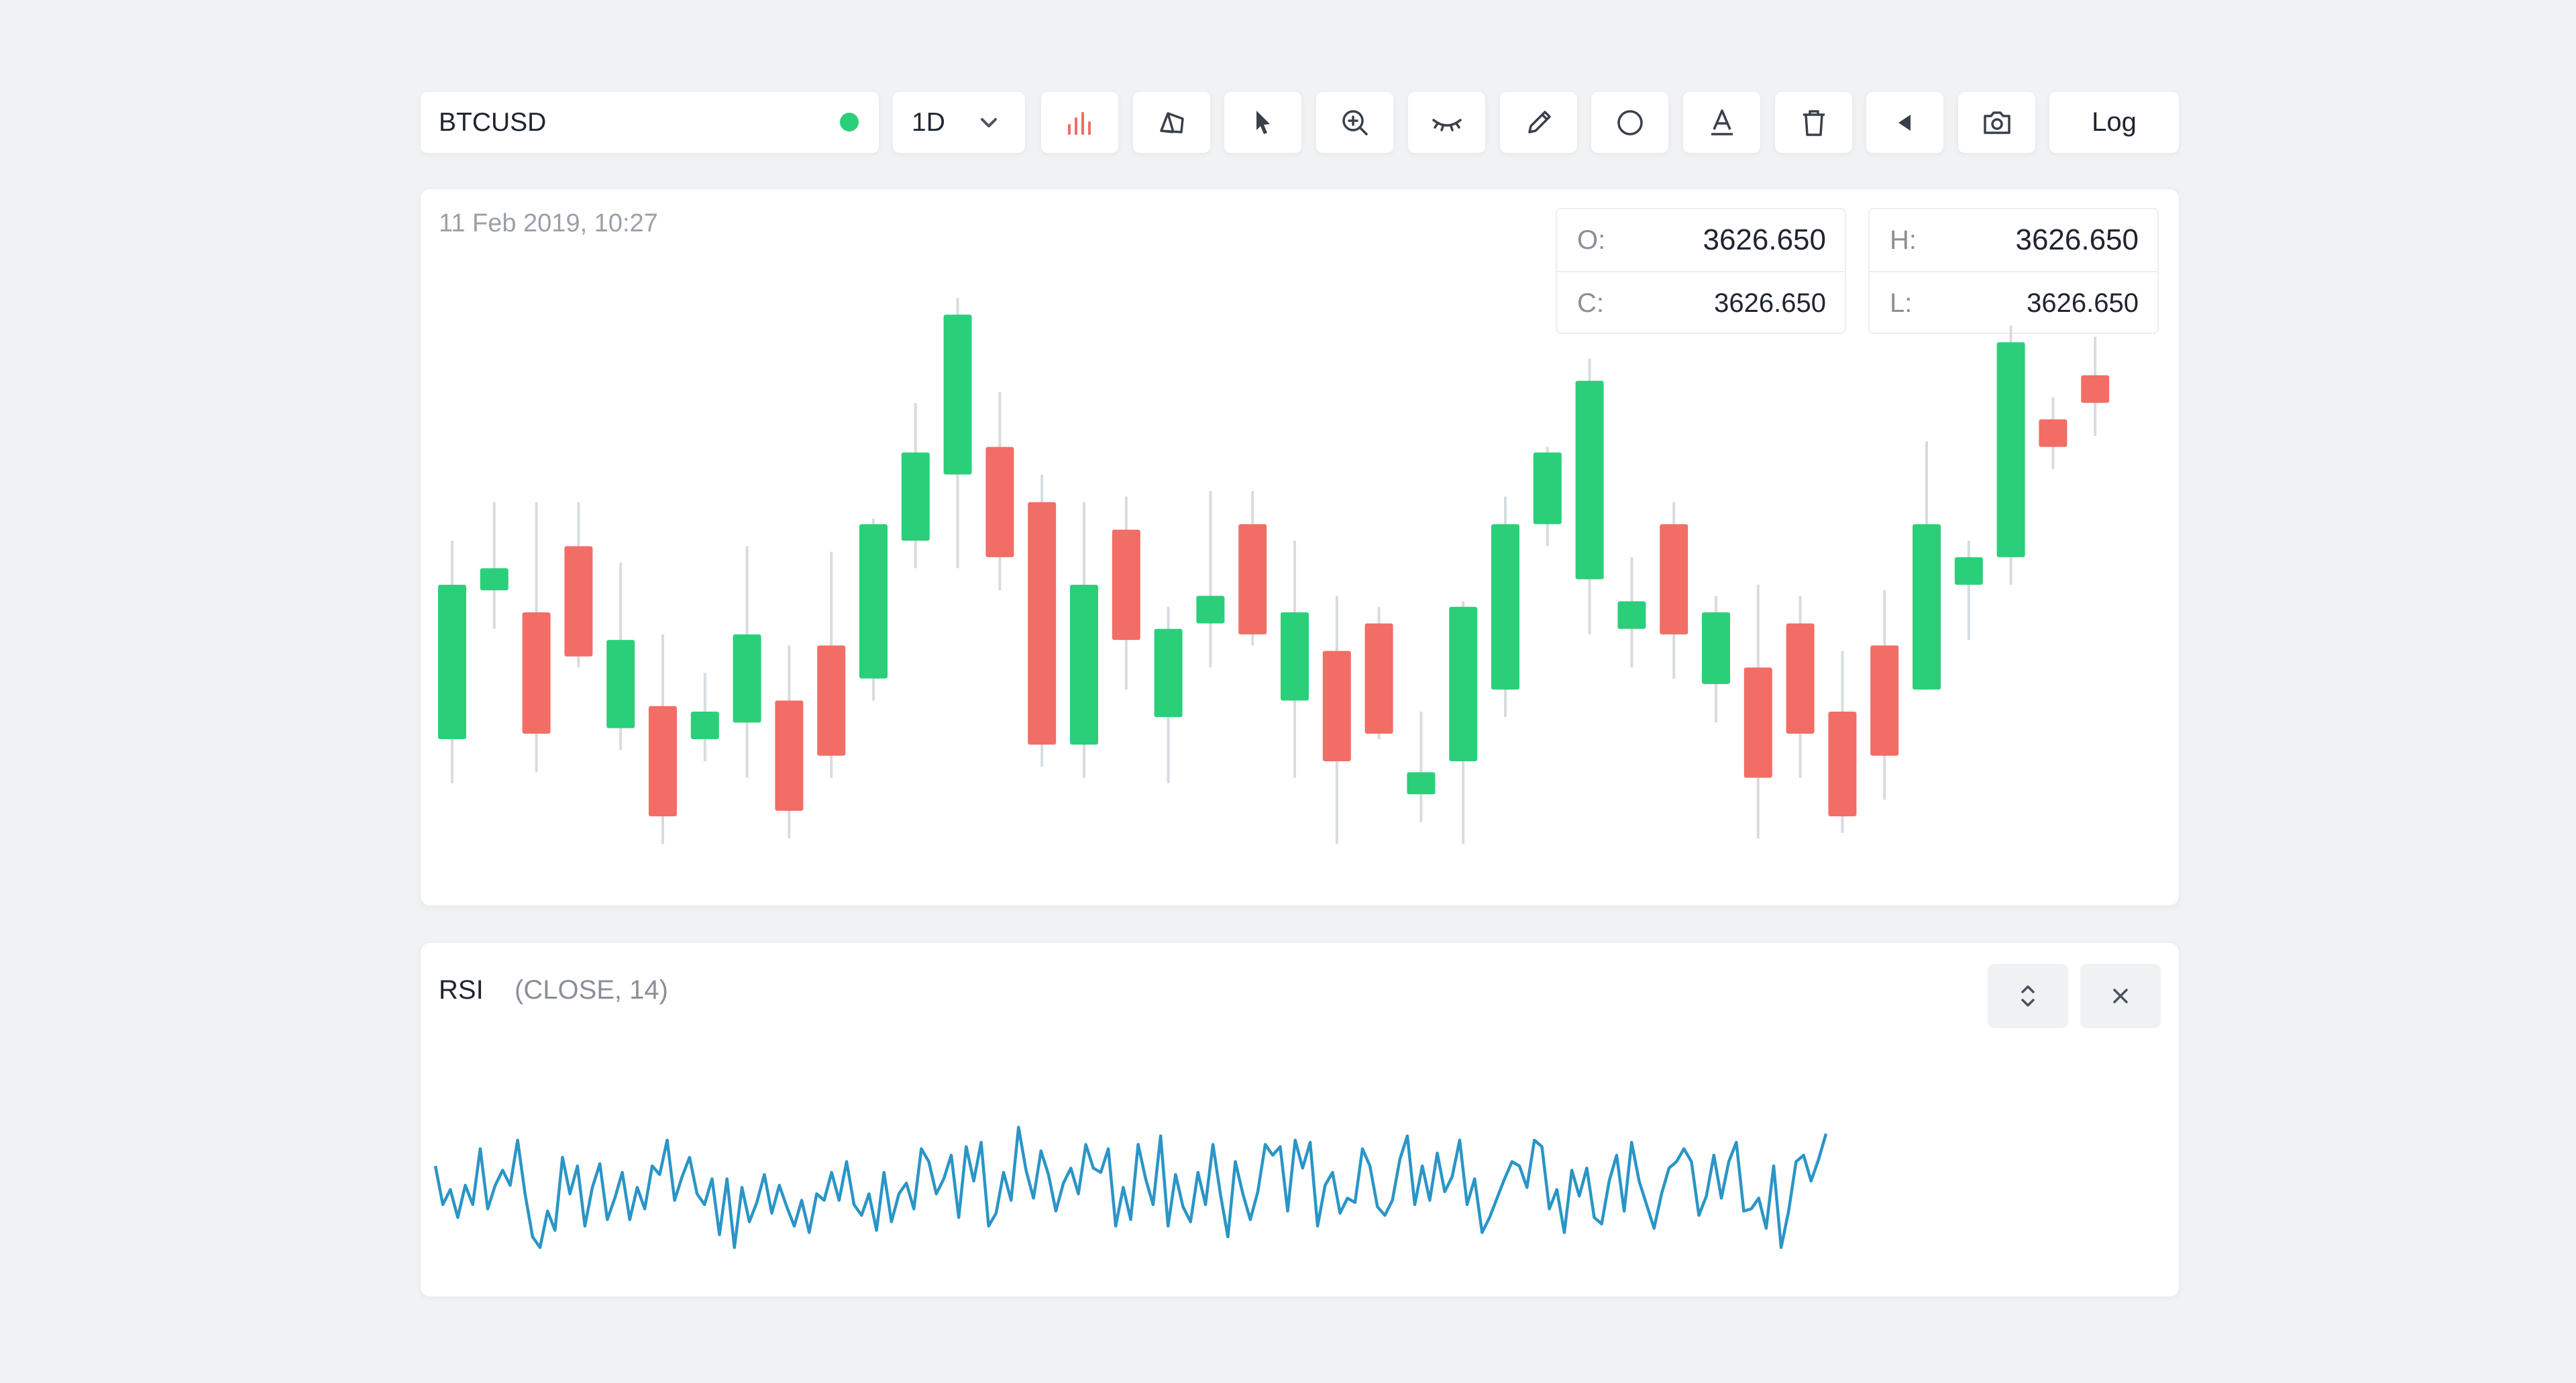 The height and width of the screenshot is (1383, 2576). I want to click on text-icon, so click(1722, 122).